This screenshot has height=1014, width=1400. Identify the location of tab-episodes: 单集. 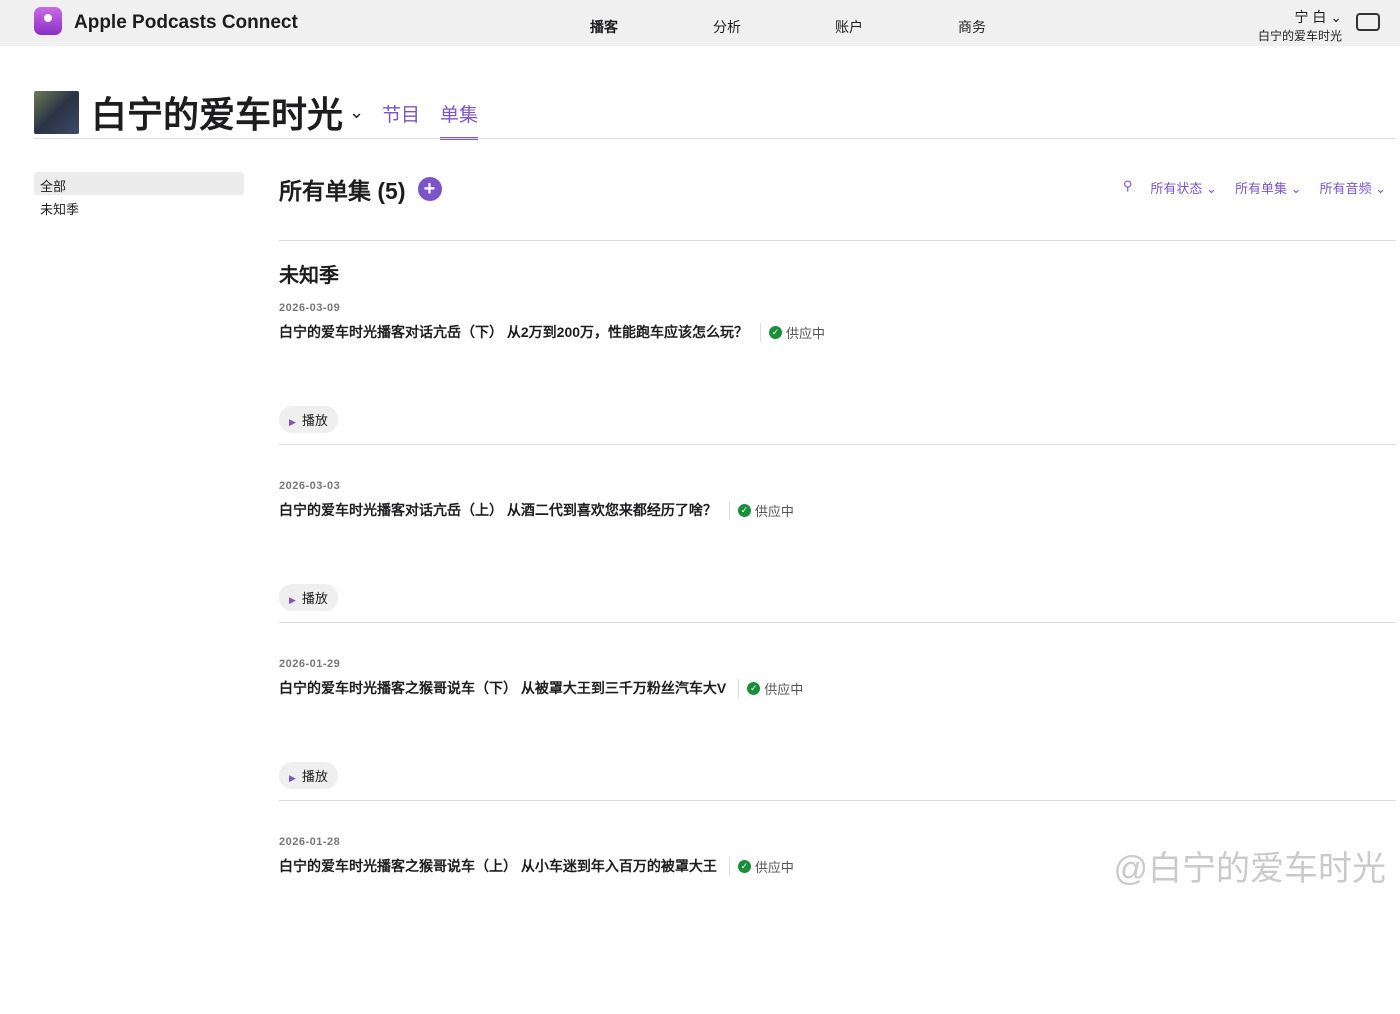
(459, 120).